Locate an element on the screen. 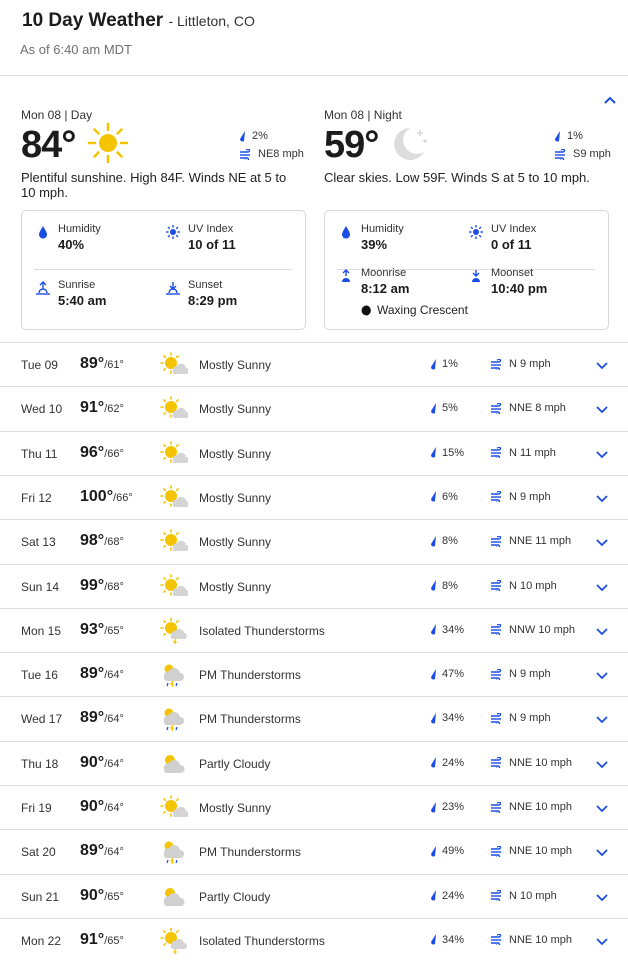 This screenshot has width=628, height=961. forecast-high: 100°/66° is located at coordinates (106, 497).